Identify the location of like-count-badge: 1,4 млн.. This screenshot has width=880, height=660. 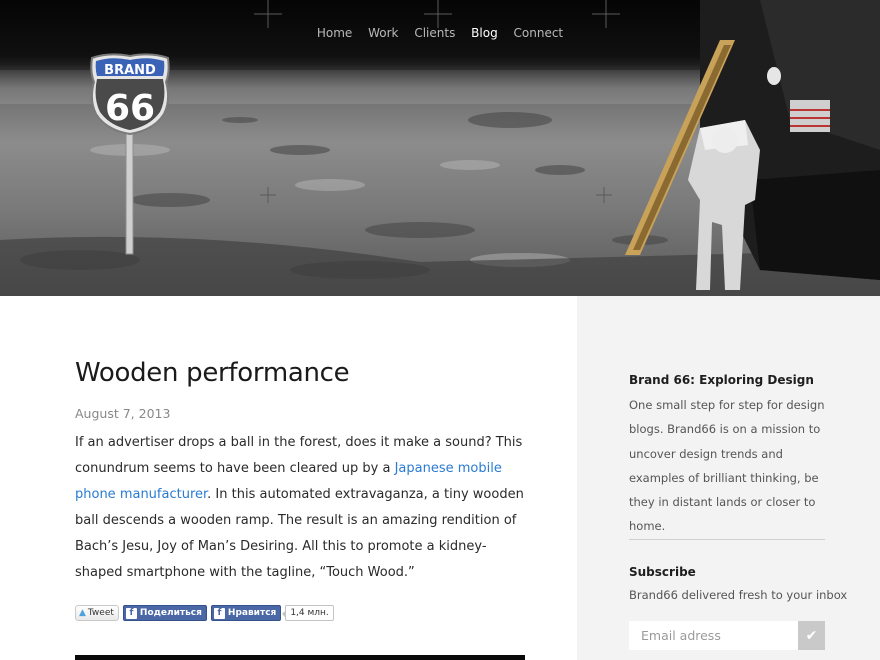
(308, 613).